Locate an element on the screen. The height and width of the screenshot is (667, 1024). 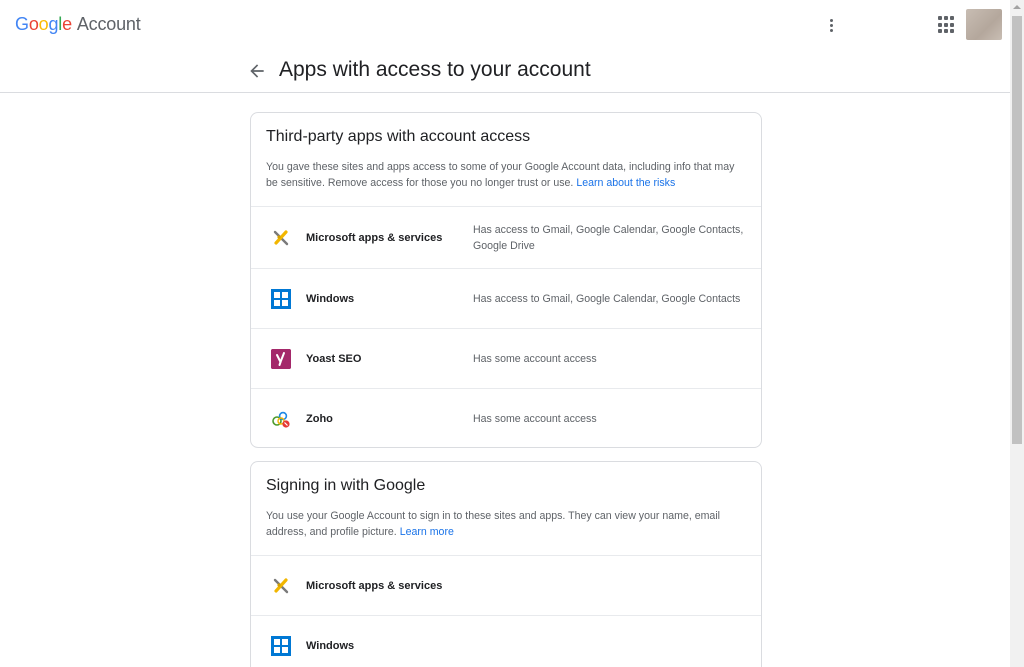
app-row-zoho: Zoho Has some account access is located at coordinates (506, 419).